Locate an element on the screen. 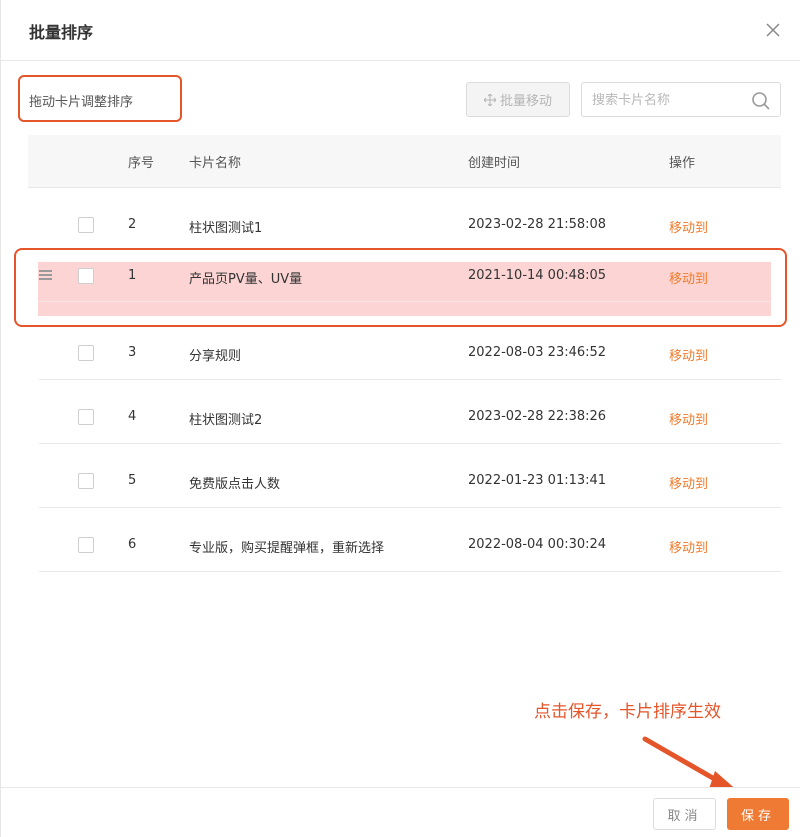 This screenshot has height=837, width=800. search-input is located at coordinates (667, 100).